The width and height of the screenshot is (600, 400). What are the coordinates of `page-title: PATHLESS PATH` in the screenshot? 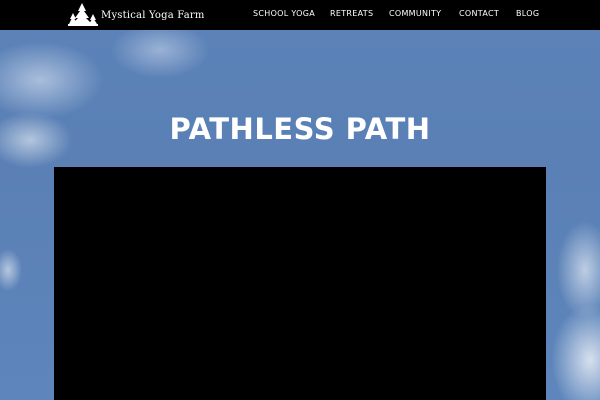 It's located at (300, 129).